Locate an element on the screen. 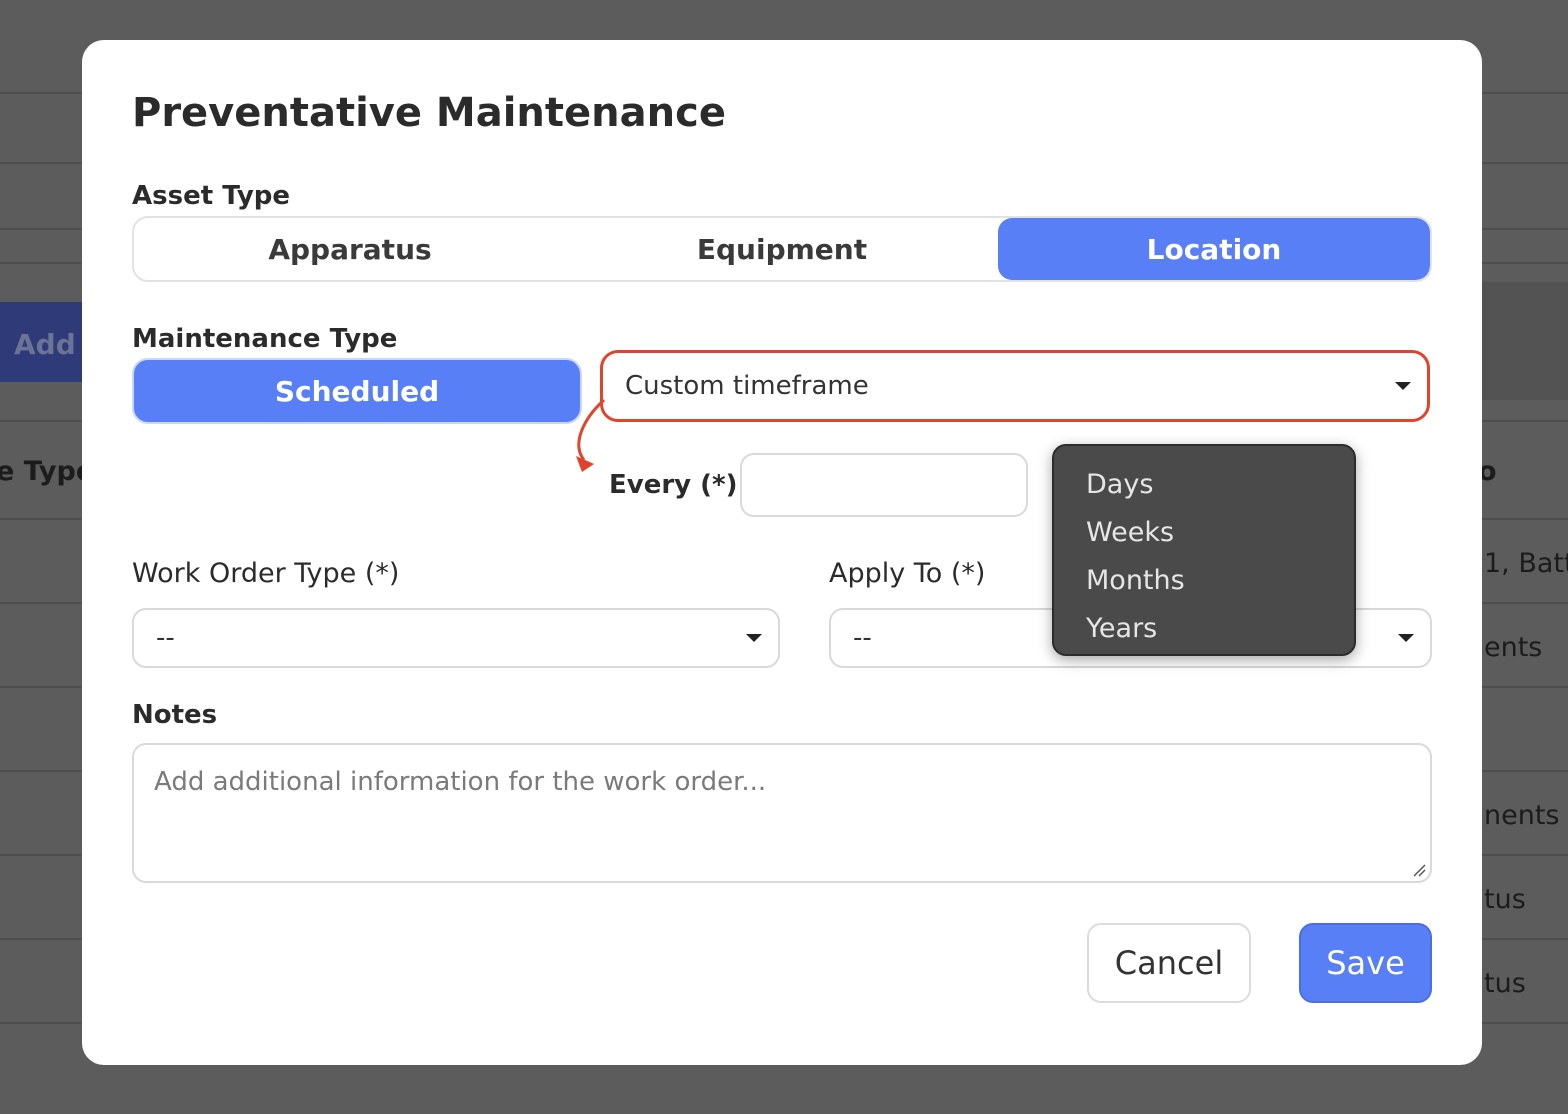 This screenshot has height=1114, width=1568. bg-cell: ents is located at coordinates (1513, 647).